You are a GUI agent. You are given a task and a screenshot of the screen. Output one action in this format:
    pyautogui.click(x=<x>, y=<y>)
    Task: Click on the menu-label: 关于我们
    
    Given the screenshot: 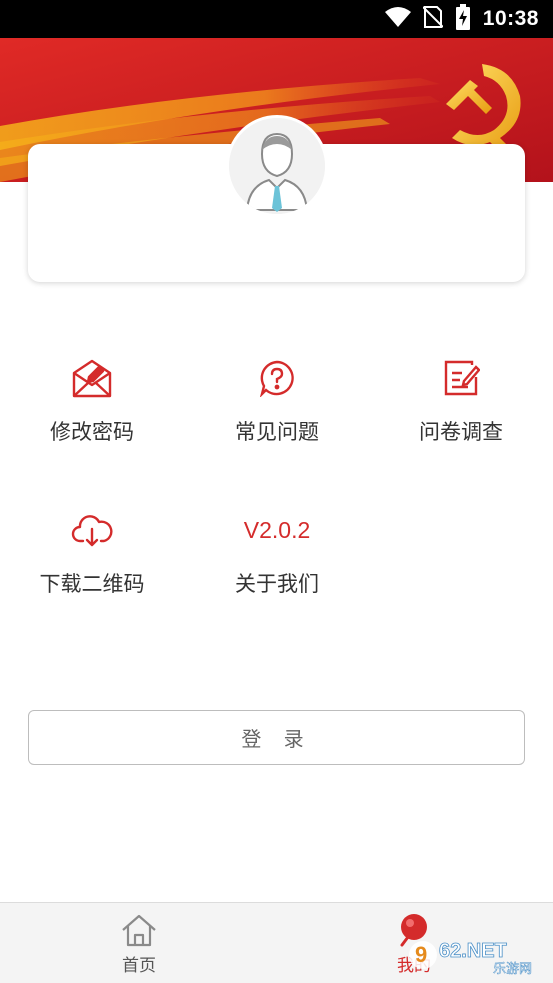 What is the action you would take?
    pyautogui.click(x=277, y=584)
    